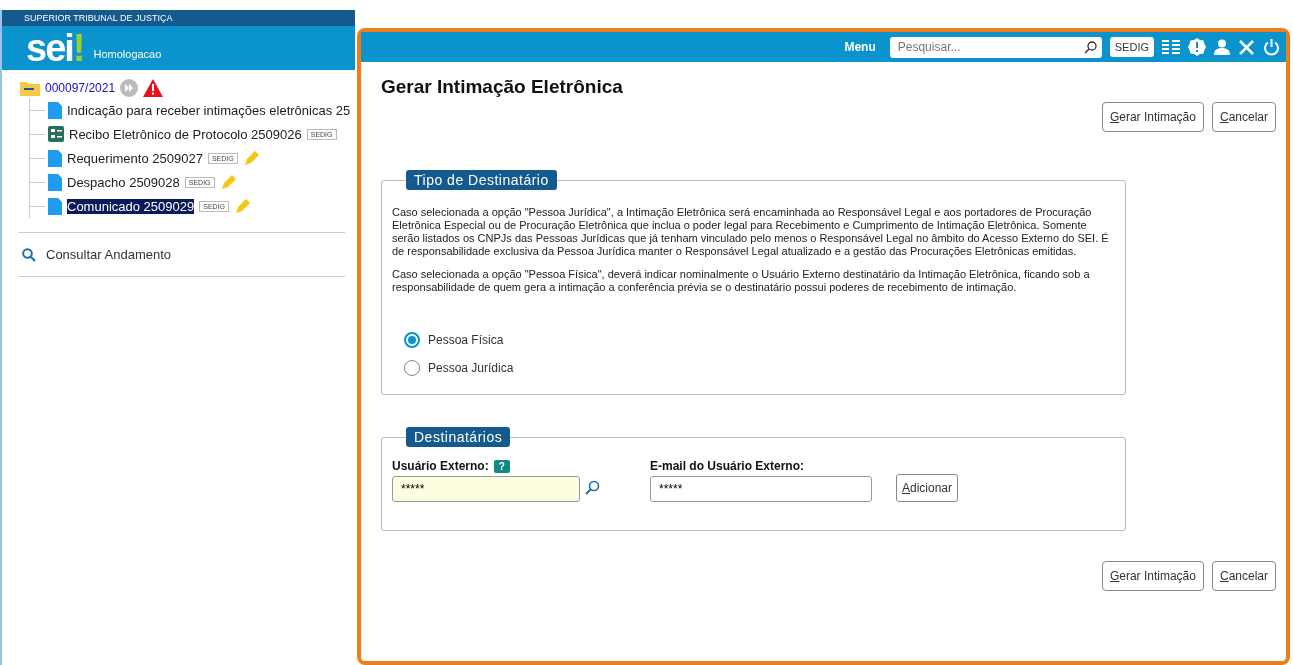  Describe the element at coordinates (751, 232) in the screenshot. I see `paragraph: Caso selecionada a opção "Pessoa Jurídica", a Intimação Eletrônica será encaminhada ao Responsável Legal e aos portadores de Procuração Eletrônica Especial ou de Procuração Eletrônica que inclua o poder legal para Recebimento e Cumprimento de Intimação Eletrônica. Somente serão listados os CNPJs das Pessoas Jurídicas que já tenham vinculado pelo menos o Responsável Legal no âmbito do Acesso Externo do SEI. É de responsabilidade exclusiva da Pessoa Jurídica manter o Responsável Legal atualizado e a gestão das Procurações Eletrônicas emitidas.` at that location.